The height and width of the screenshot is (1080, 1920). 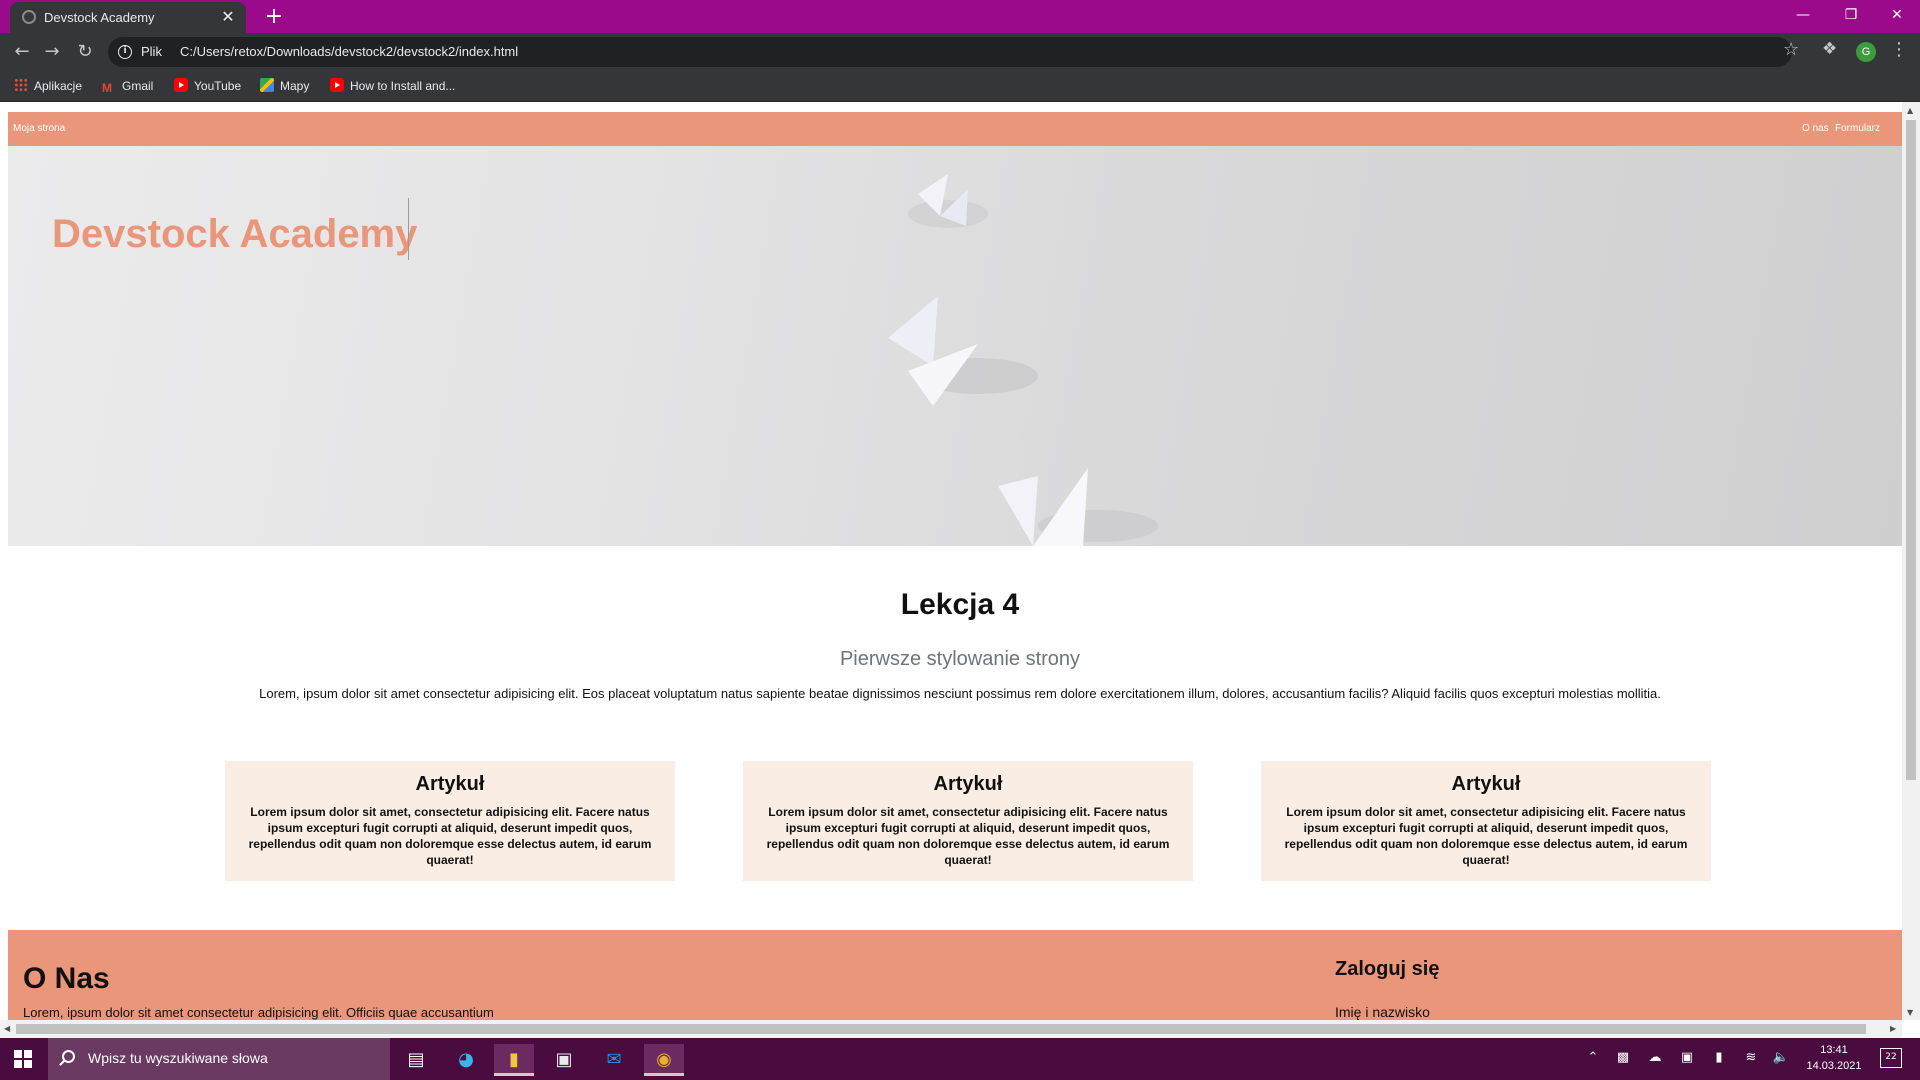 What do you see at coordinates (22, 52) in the screenshot?
I see `back-arrow-icon: ←` at bounding box center [22, 52].